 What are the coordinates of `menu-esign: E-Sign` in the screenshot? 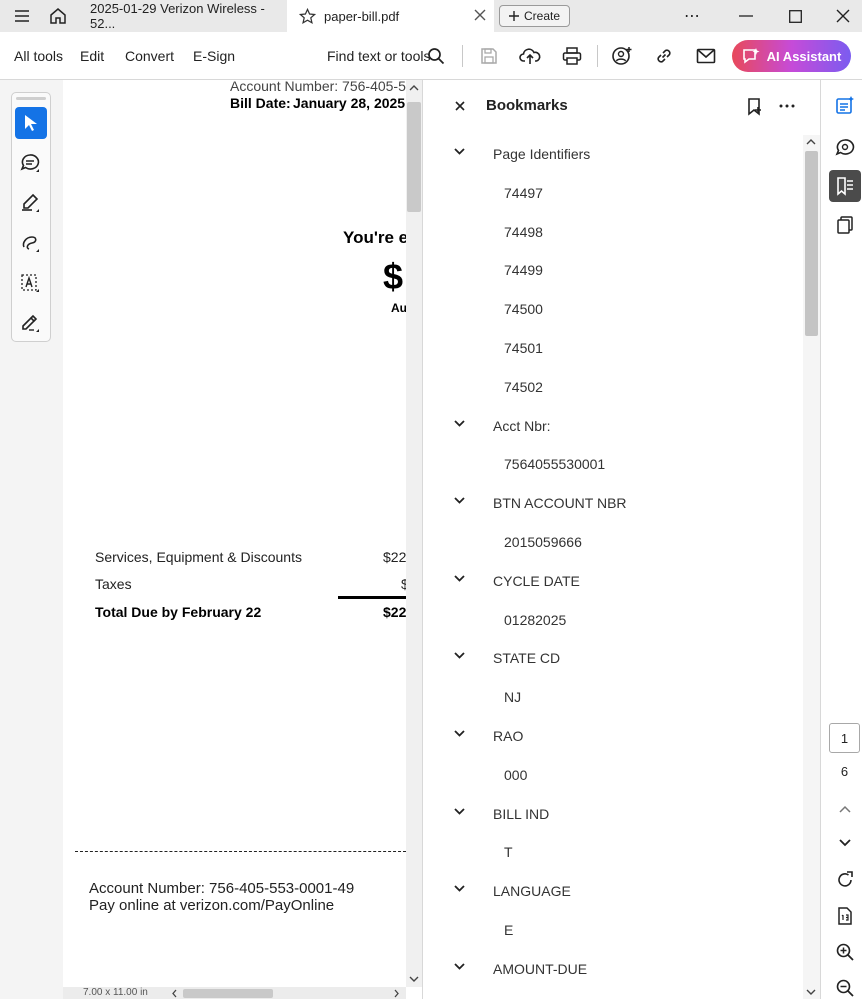 It's located at (214, 56).